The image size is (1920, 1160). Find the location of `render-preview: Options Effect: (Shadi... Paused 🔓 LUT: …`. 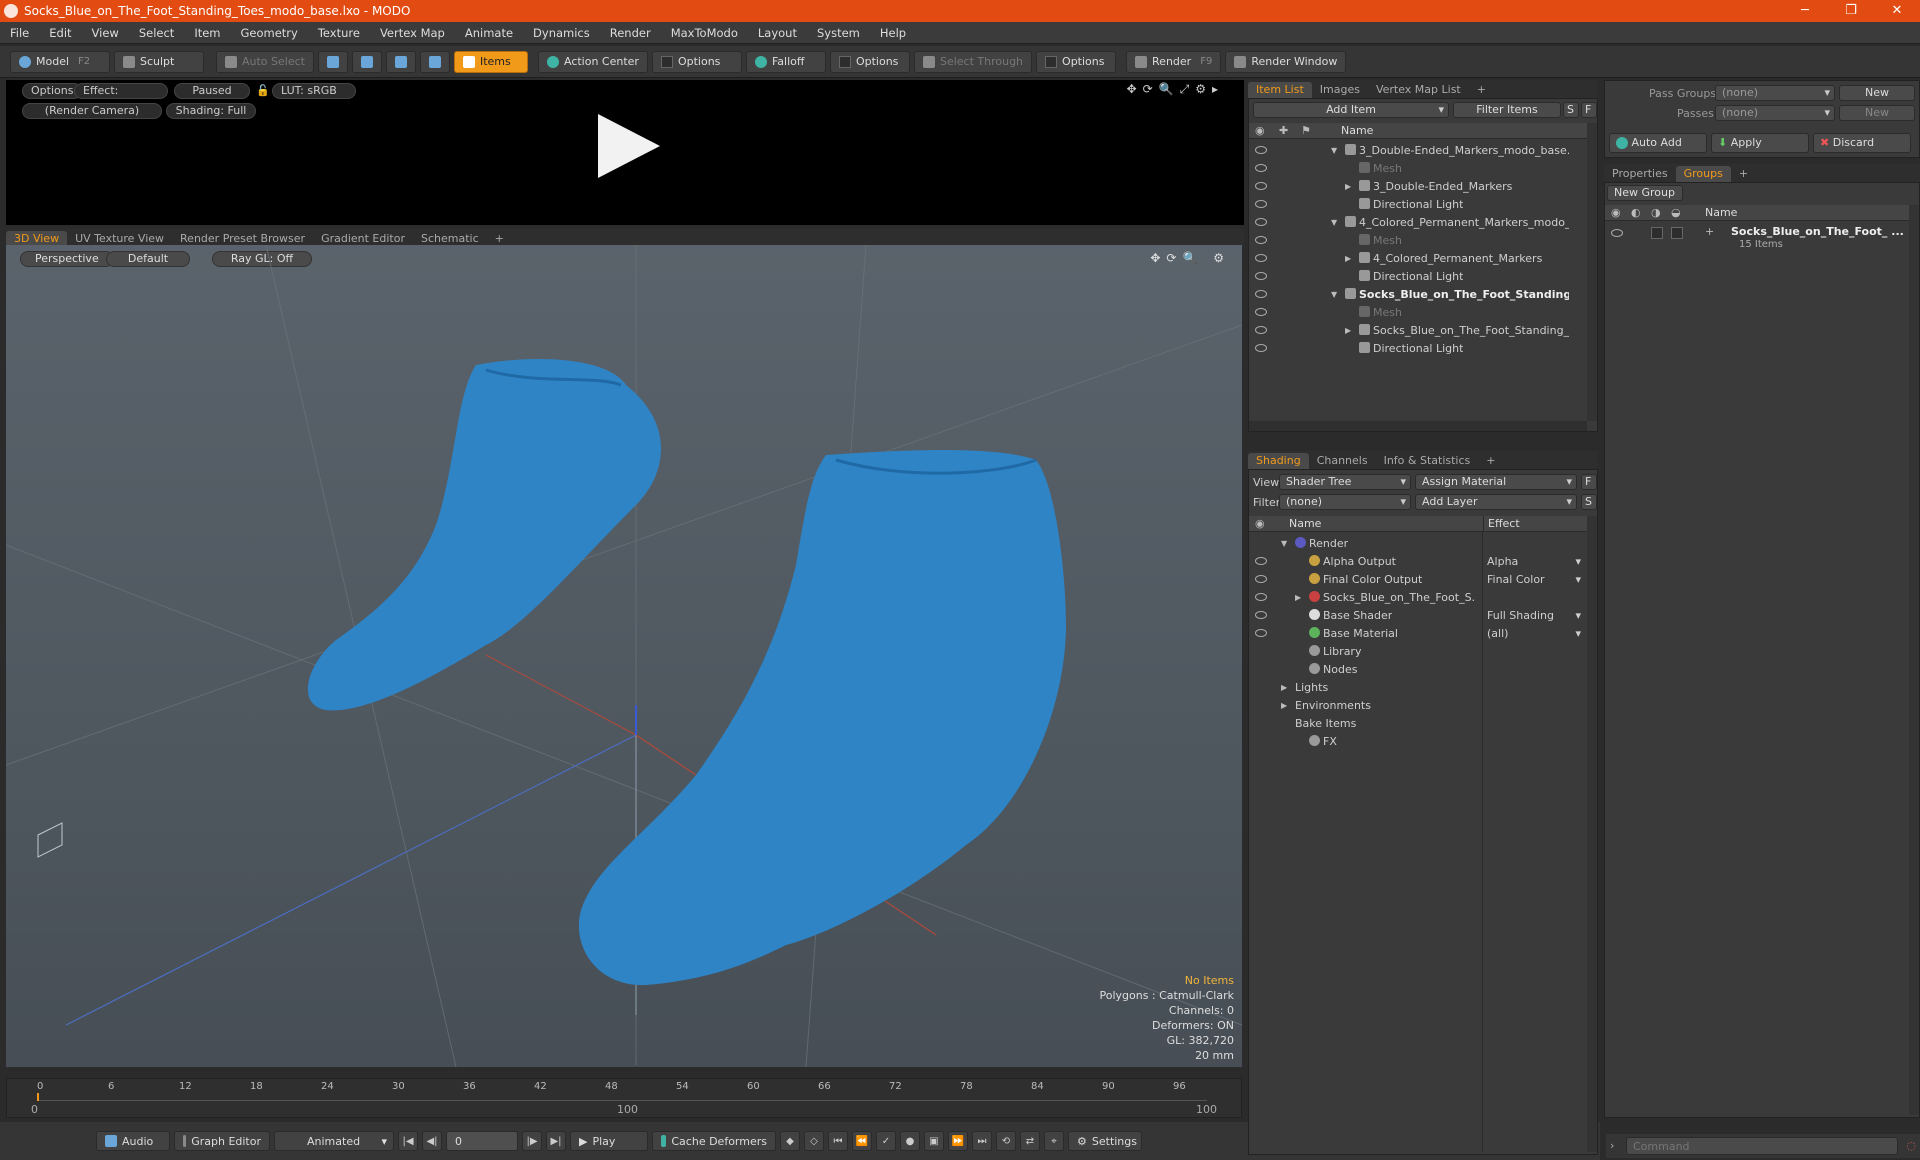

render-preview: Options Effect: (Shadi... Paused 🔓 LUT: … is located at coordinates (625, 152).